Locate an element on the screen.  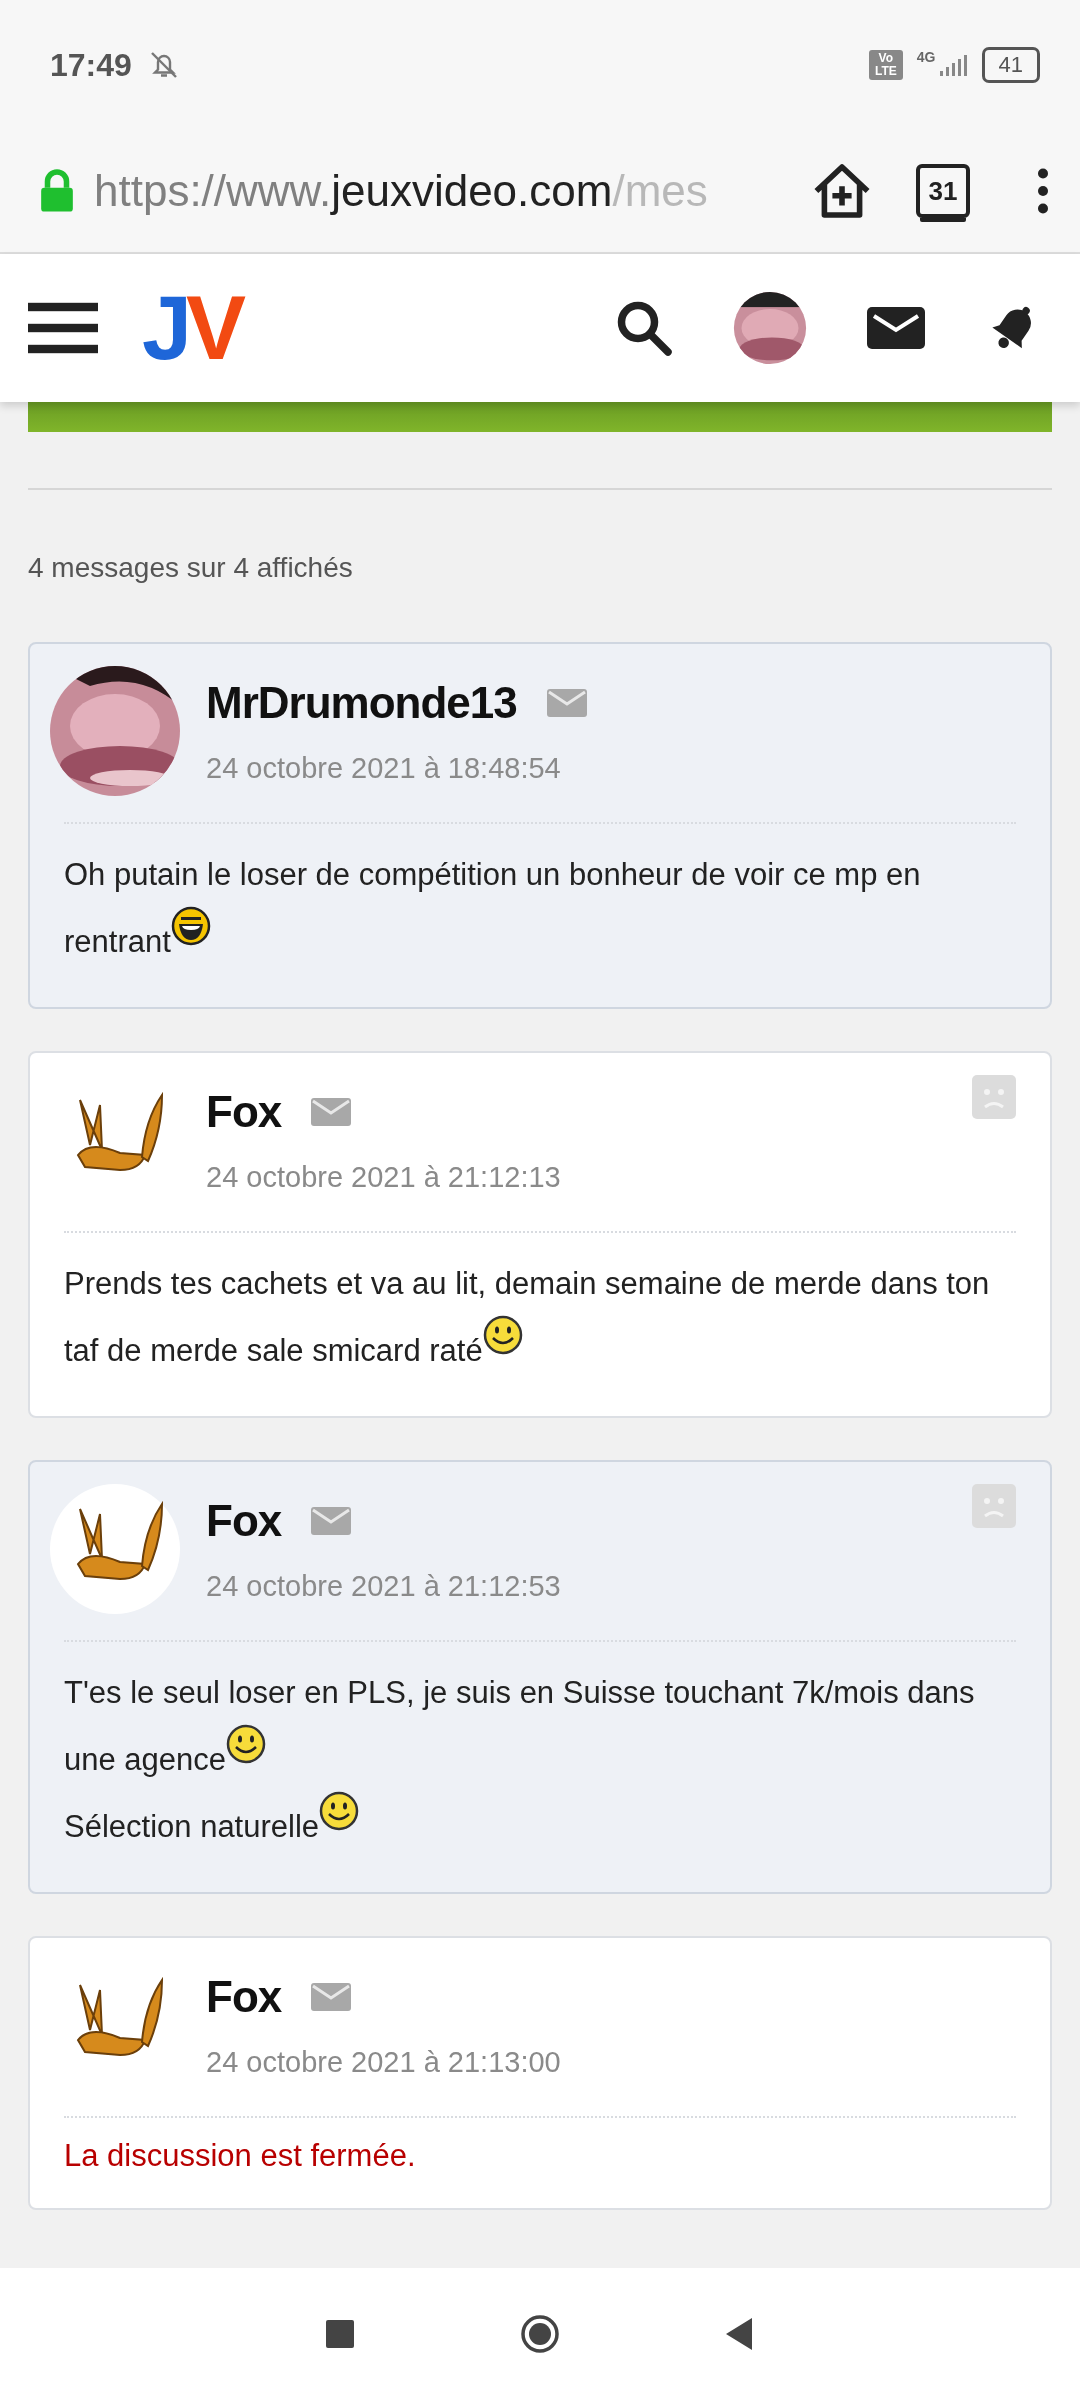
status-time: 17:49 is located at coordinates (91, 65).